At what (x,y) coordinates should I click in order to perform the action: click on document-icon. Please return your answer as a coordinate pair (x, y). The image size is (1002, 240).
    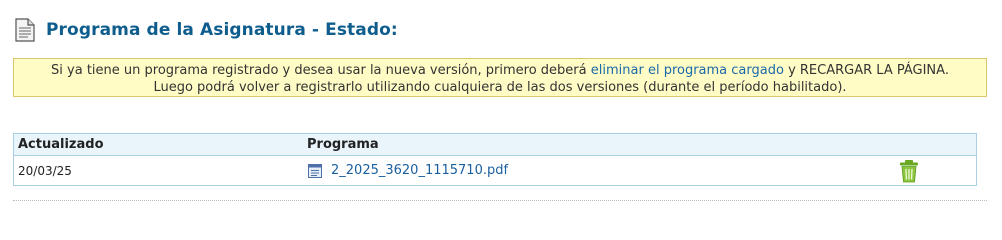
    Looking at the image, I should click on (25, 30).